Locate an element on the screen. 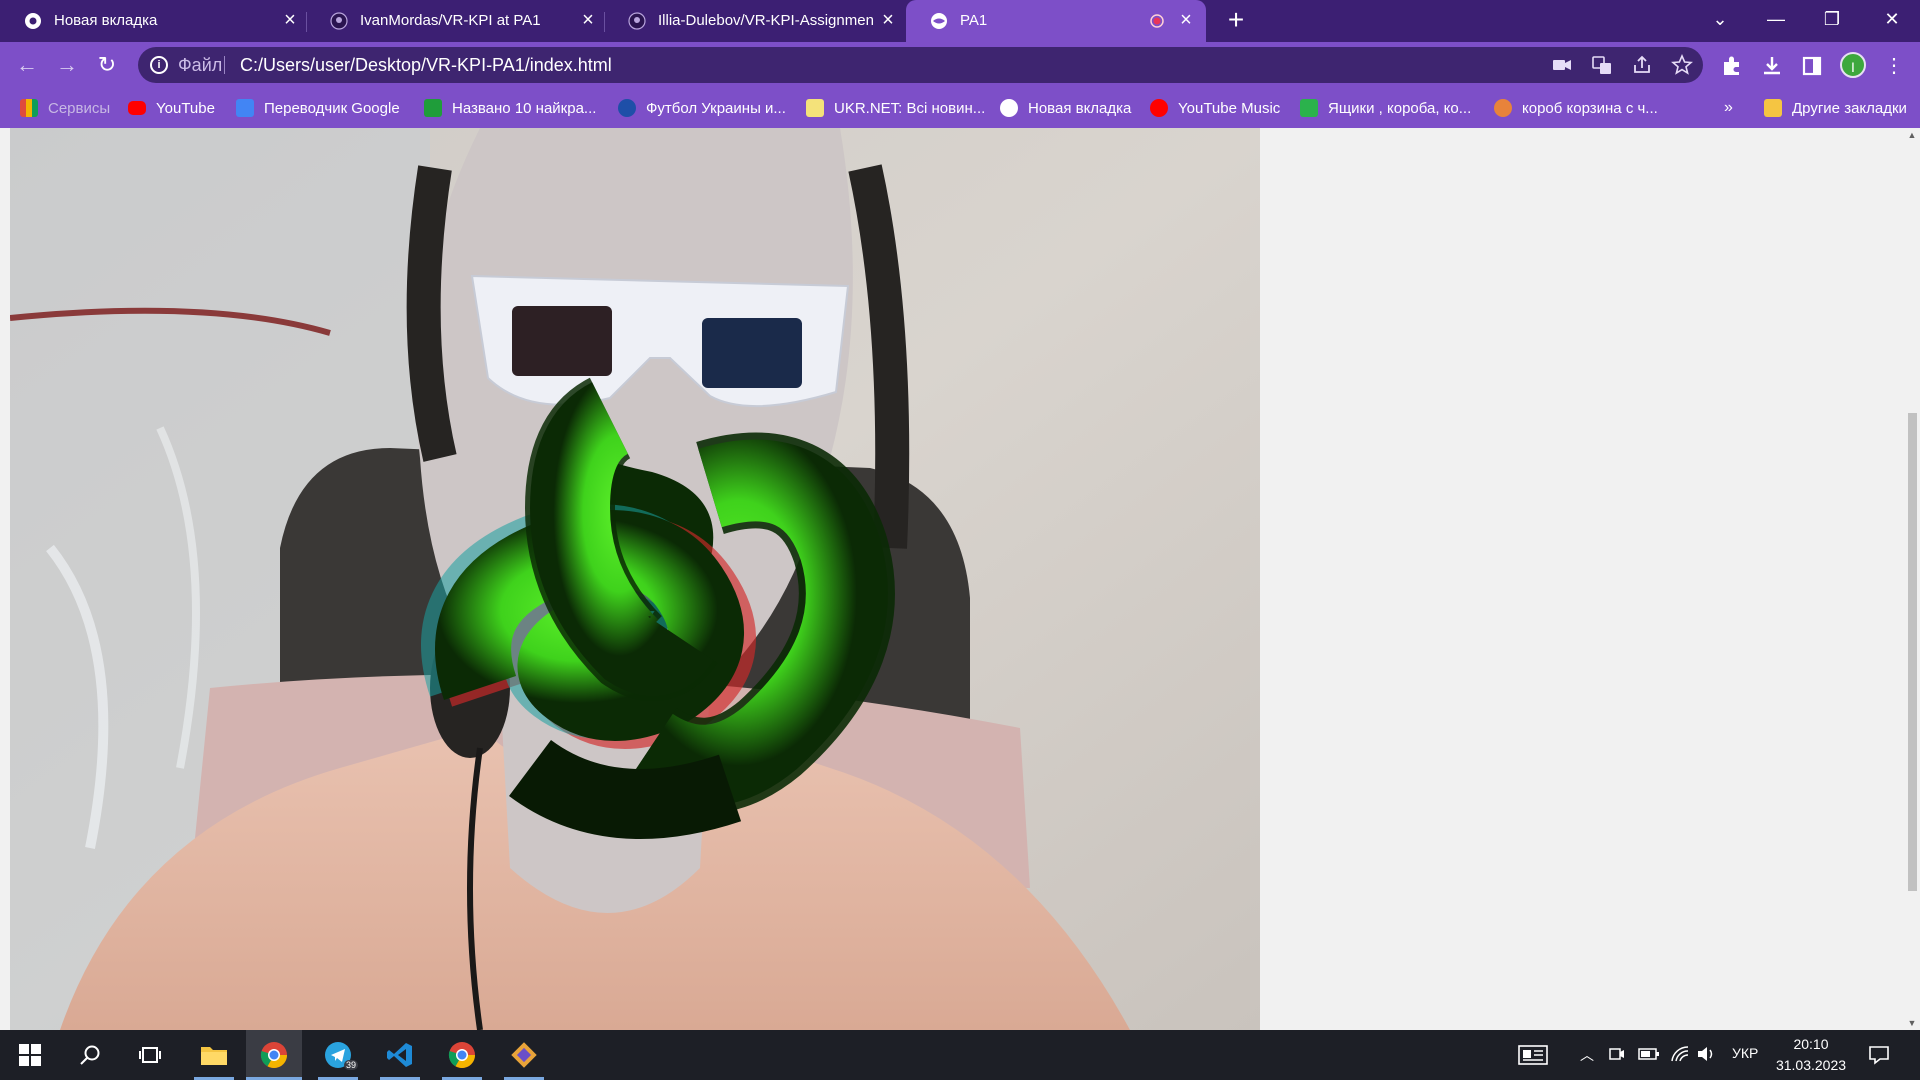  tab-new-tab: Новая вкладка × is located at coordinates (152, 21).